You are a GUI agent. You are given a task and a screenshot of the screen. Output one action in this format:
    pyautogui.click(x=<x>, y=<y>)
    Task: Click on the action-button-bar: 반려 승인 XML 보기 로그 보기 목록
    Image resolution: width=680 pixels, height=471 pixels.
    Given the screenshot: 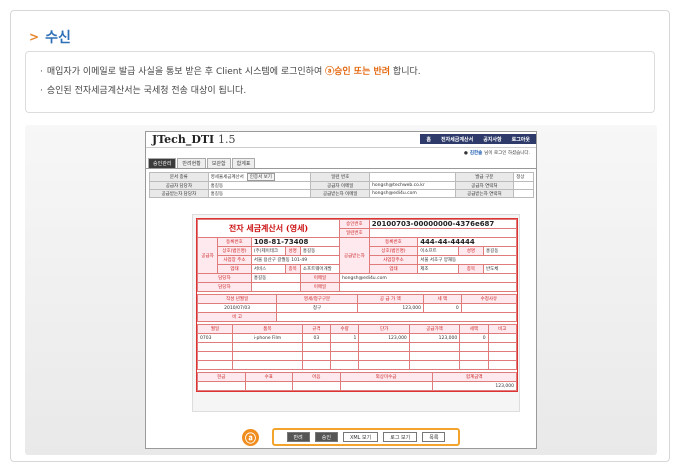 What is the action you would take?
    pyautogui.click(x=366, y=437)
    